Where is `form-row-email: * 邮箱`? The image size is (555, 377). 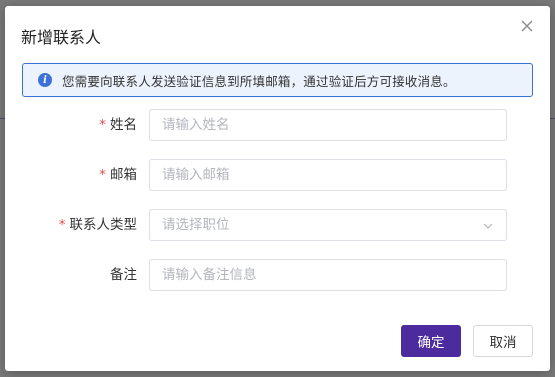 form-row-email: * 邮箱 is located at coordinates (277, 175).